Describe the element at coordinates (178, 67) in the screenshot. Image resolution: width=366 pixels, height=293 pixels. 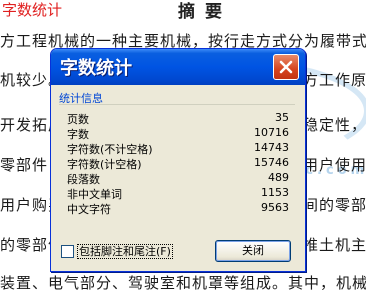
I see `dialog-titlebar: 字数统计` at that location.